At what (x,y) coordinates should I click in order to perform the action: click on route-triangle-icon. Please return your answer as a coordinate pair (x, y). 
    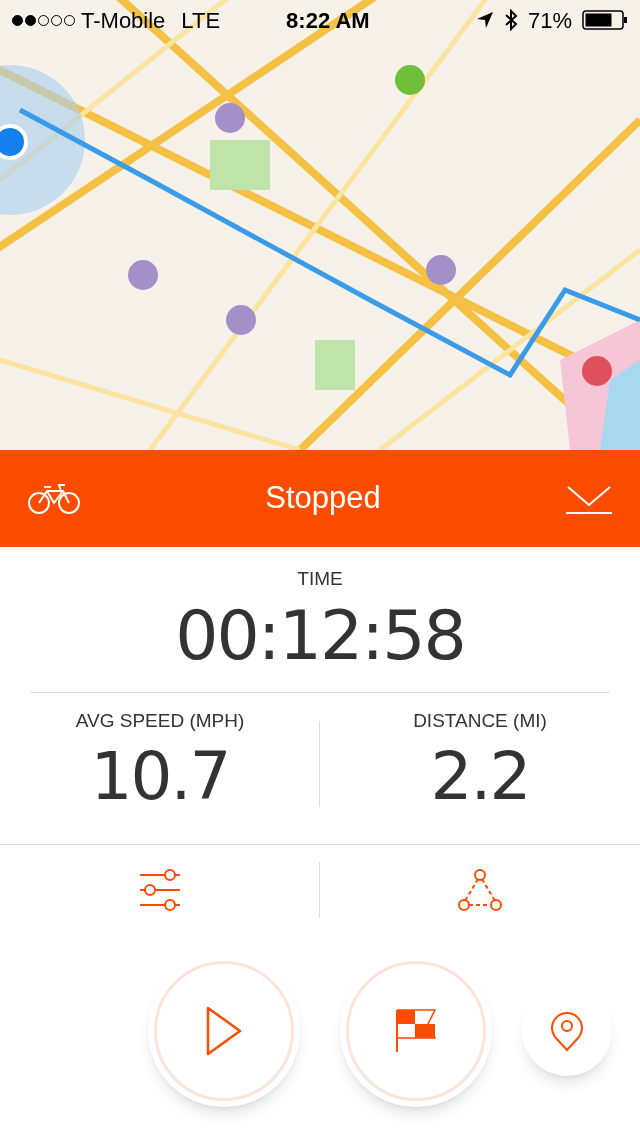
    Looking at the image, I should click on (480, 889).